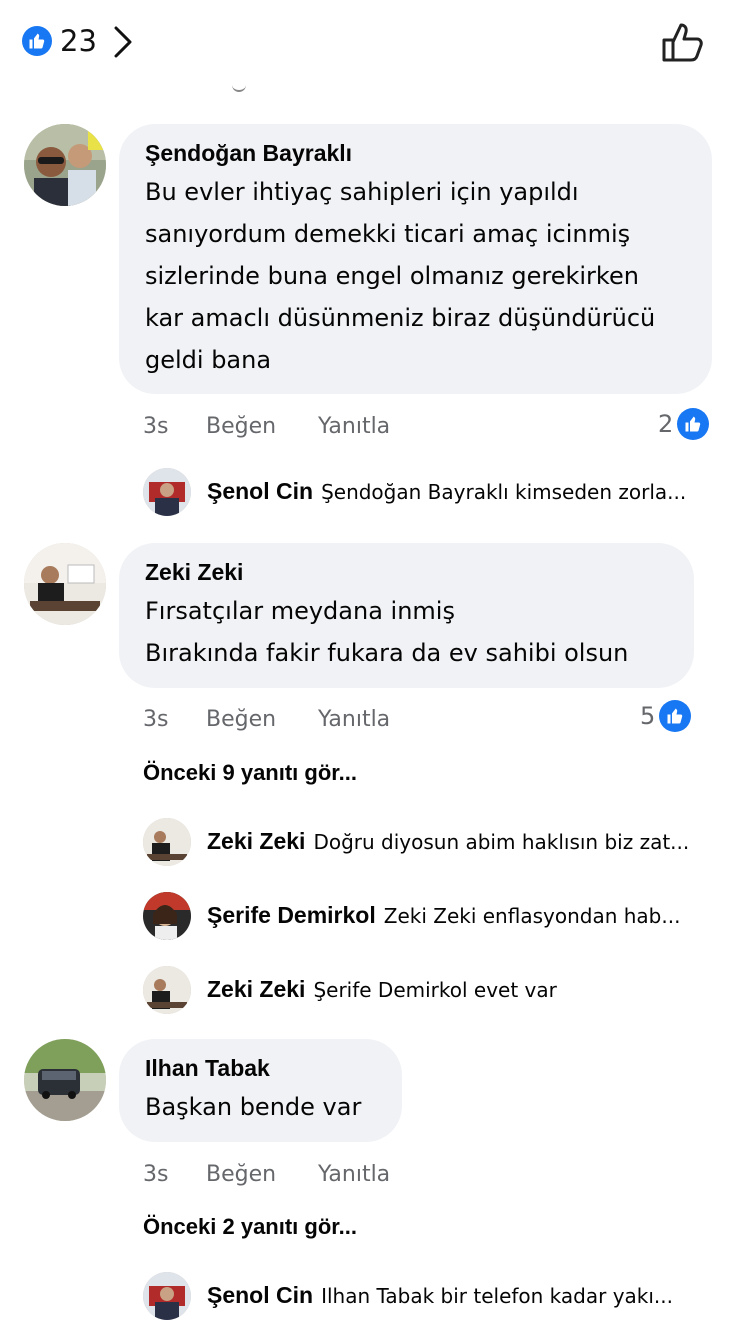  What do you see at coordinates (260, 1068) in the screenshot?
I see `comment-author: Ilhan Tabak` at bounding box center [260, 1068].